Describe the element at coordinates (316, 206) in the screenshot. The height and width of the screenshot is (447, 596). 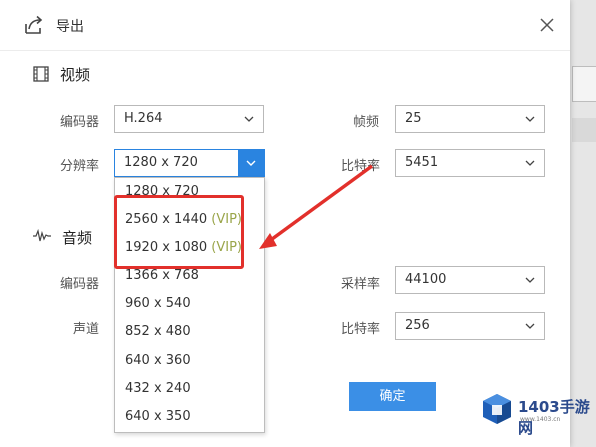
I see `annotation-arrow` at that location.